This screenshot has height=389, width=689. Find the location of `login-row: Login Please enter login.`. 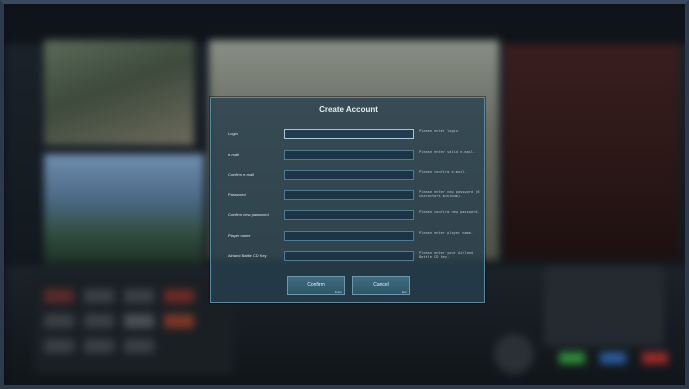

login-row: Login Please enter login. is located at coordinates (348, 135).